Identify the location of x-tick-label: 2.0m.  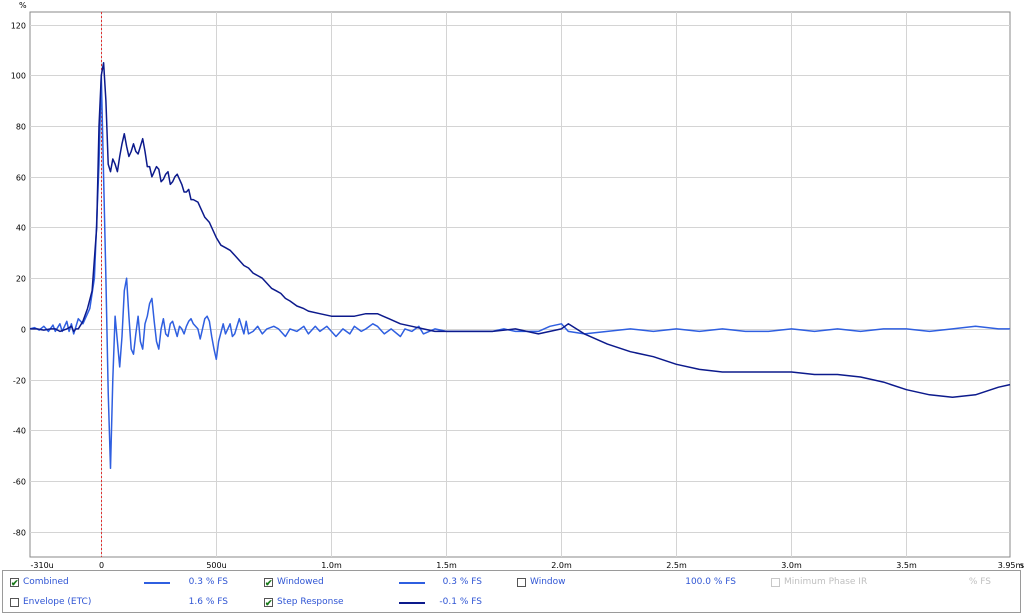
(561, 565).